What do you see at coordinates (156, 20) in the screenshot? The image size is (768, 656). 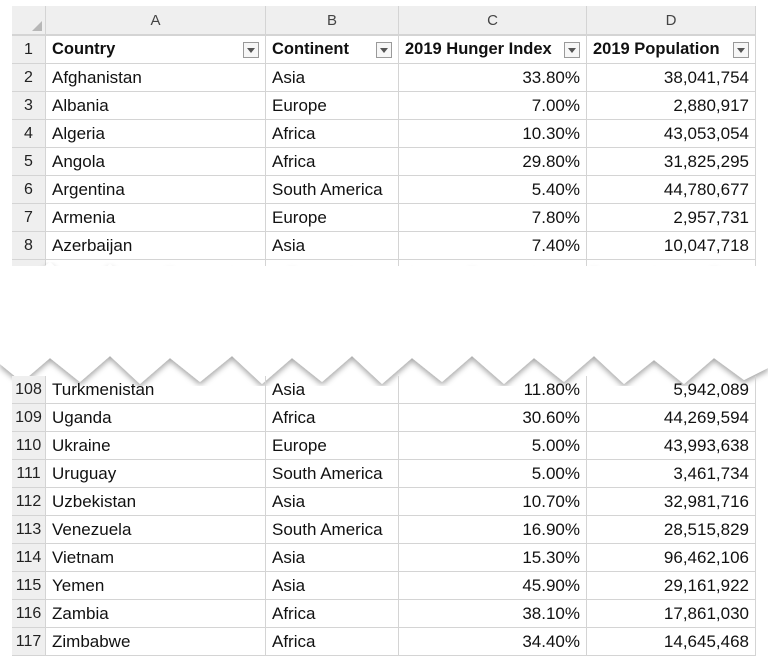 I see `column-header-a: A` at bounding box center [156, 20].